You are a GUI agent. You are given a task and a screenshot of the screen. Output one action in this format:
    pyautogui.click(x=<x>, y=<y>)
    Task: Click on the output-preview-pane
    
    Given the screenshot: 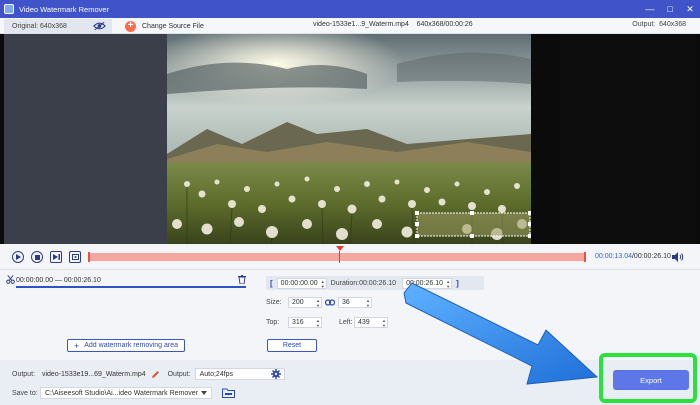 What is the action you would take?
    pyautogui.click(x=628, y=139)
    